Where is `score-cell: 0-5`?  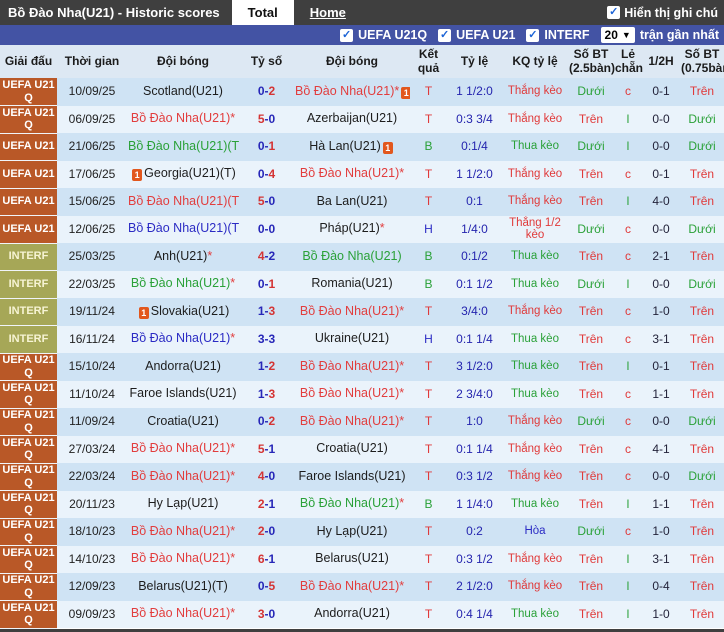 score-cell: 0-5 is located at coordinates (266, 587).